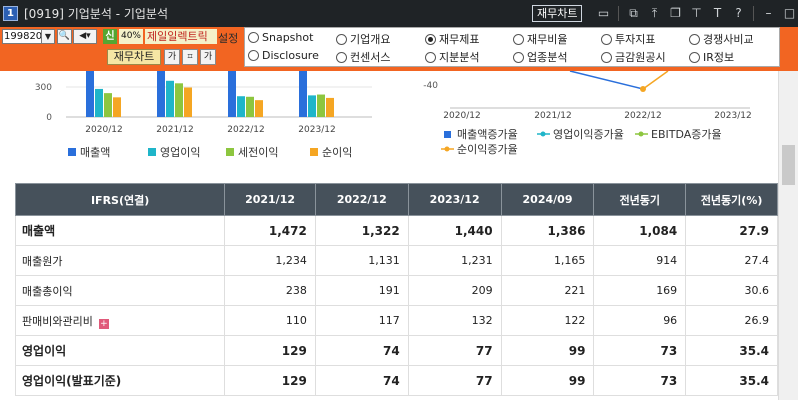 The height and width of the screenshot is (400, 798). Describe the element at coordinates (454, 380) in the screenshot. I see `table-cell: 77` at that location.